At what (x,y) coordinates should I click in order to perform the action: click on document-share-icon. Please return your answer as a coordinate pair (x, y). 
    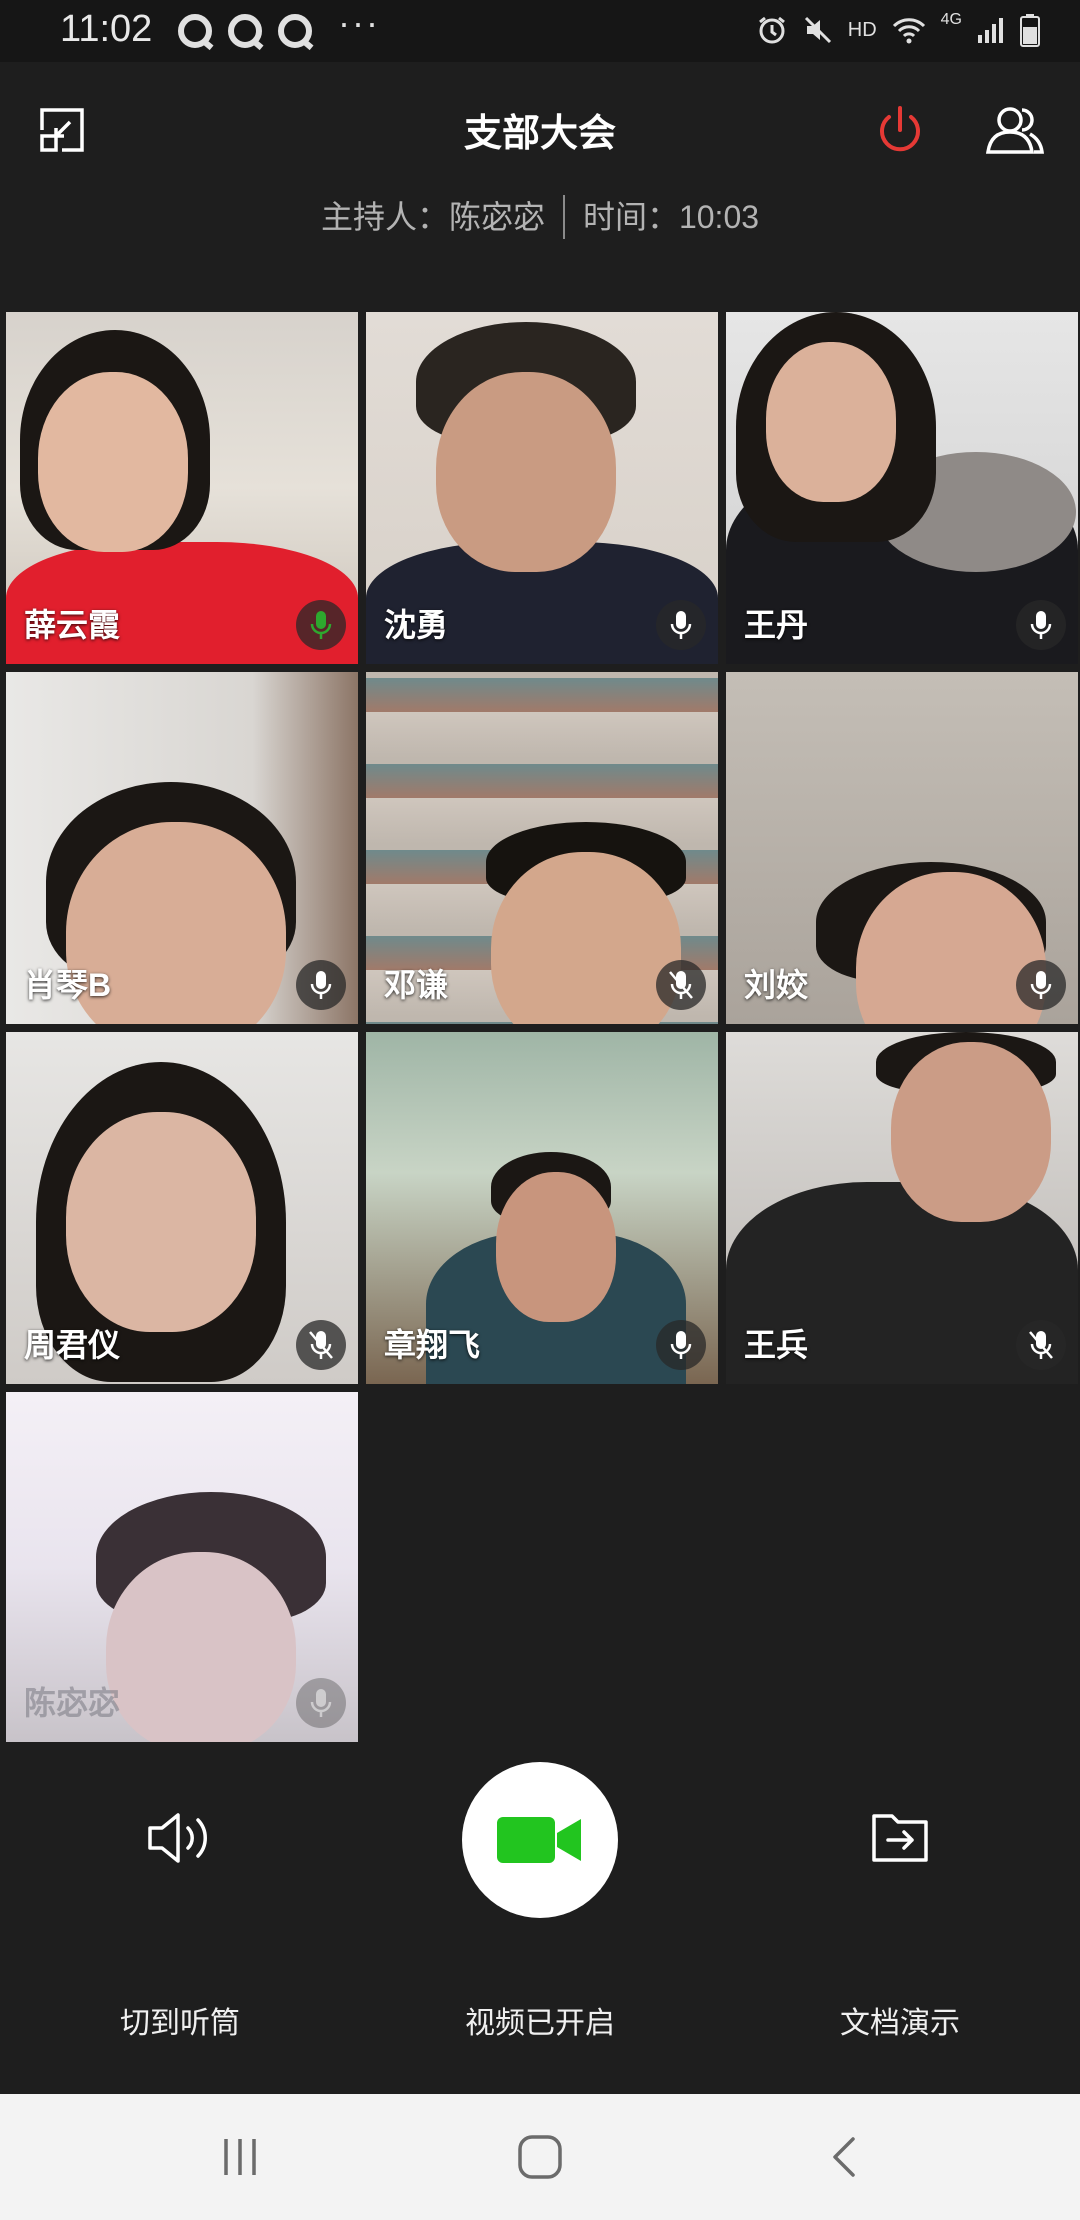
    Looking at the image, I should click on (900, 1838).